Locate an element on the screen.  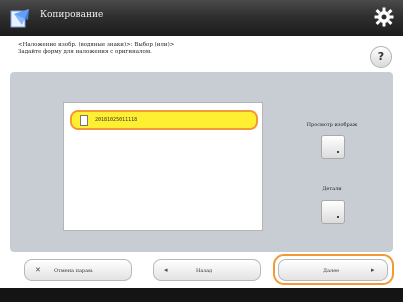
copy-app-icon is located at coordinates (19, 18).